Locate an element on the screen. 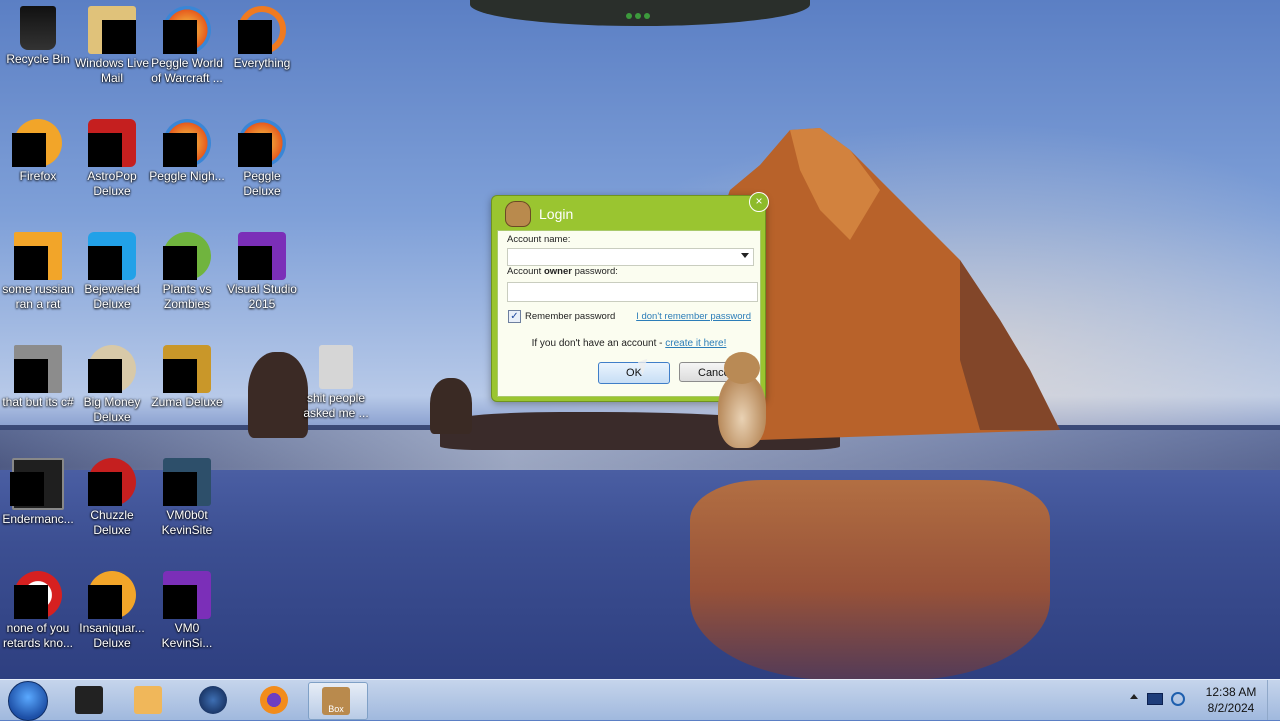 Image resolution: width=1280 pixels, height=721 pixels. recycle-bin-icon is located at coordinates (38, 28).